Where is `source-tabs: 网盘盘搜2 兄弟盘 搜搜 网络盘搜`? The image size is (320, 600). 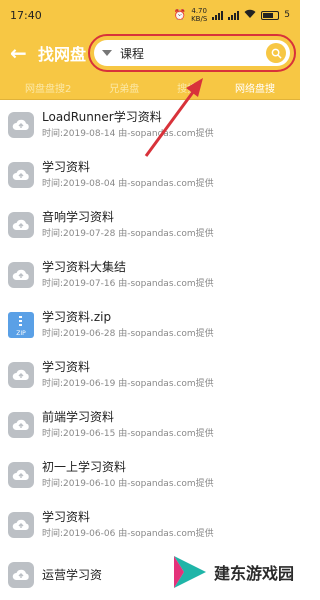 source-tabs: 网盘盘搜2 兄弟盘 搜搜 网络盘搜 is located at coordinates (150, 88).